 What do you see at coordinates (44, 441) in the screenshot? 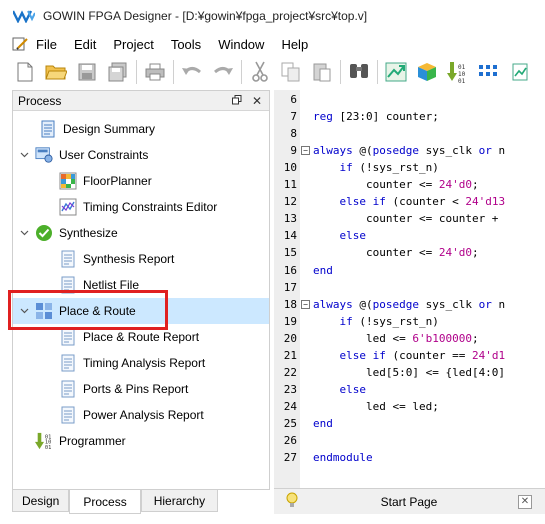
I see `programmer-icon: 01 10 01` at bounding box center [44, 441].